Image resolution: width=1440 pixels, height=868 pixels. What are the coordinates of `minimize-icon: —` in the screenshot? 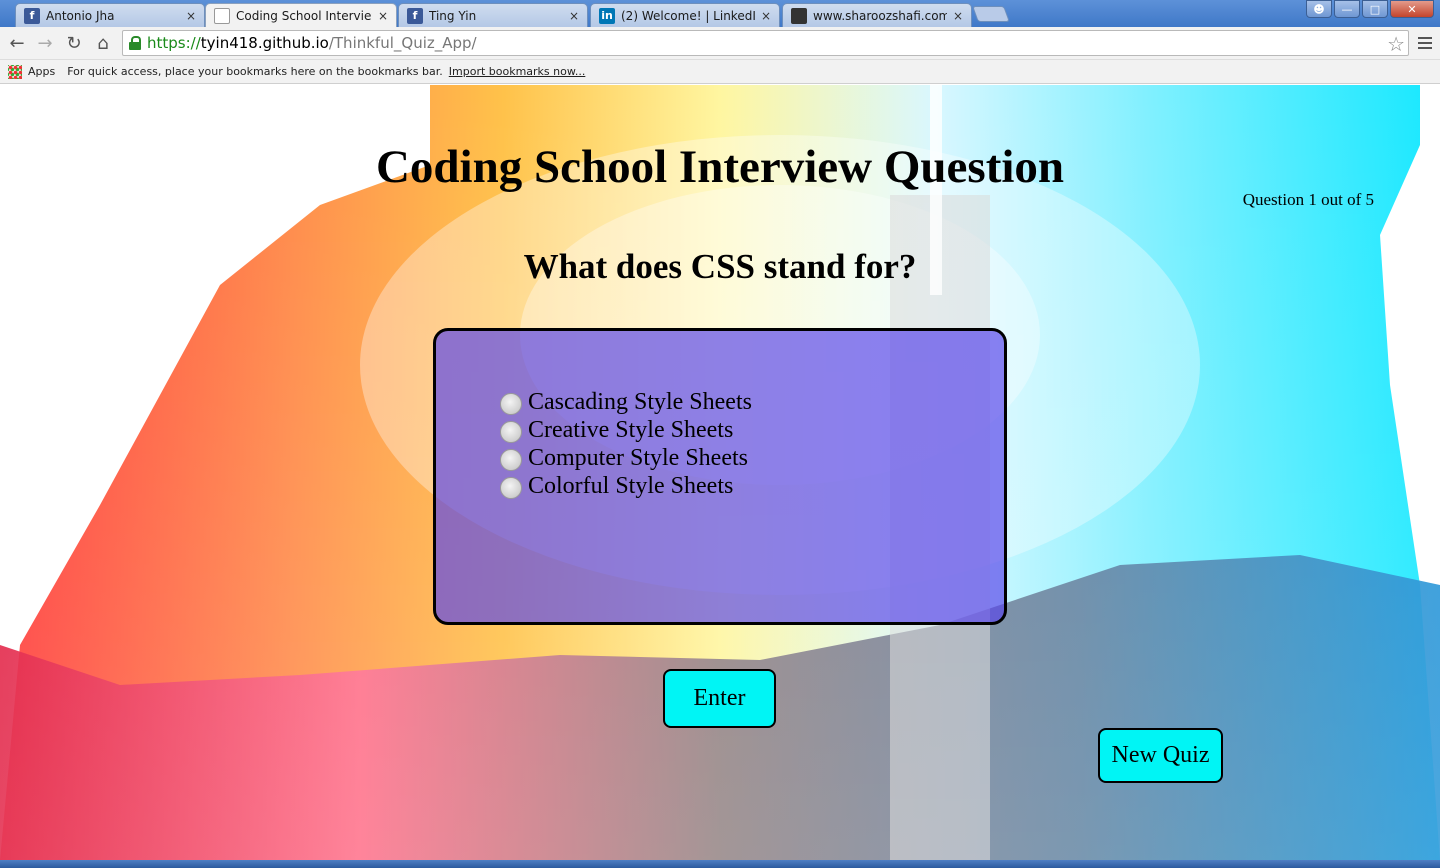 It's located at (1347, 9).